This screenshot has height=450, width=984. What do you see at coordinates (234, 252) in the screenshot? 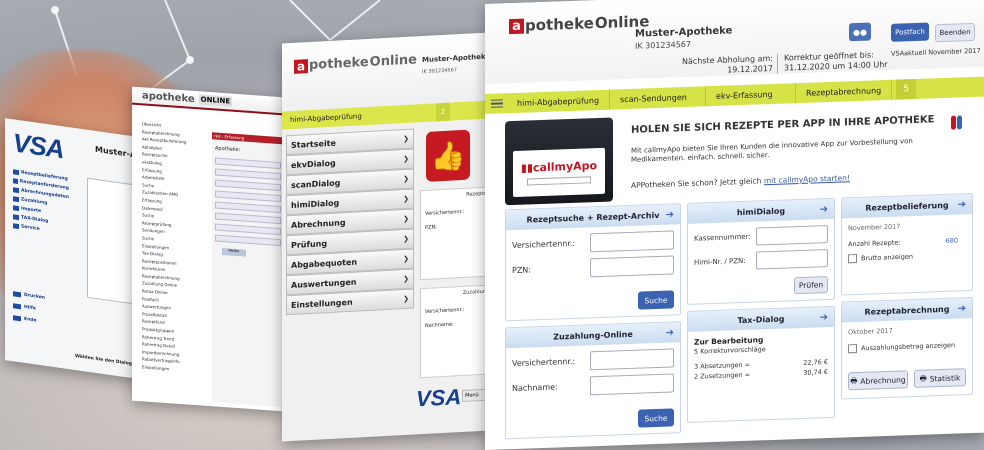
I see `continue-button: Weiter` at bounding box center [234, 252].